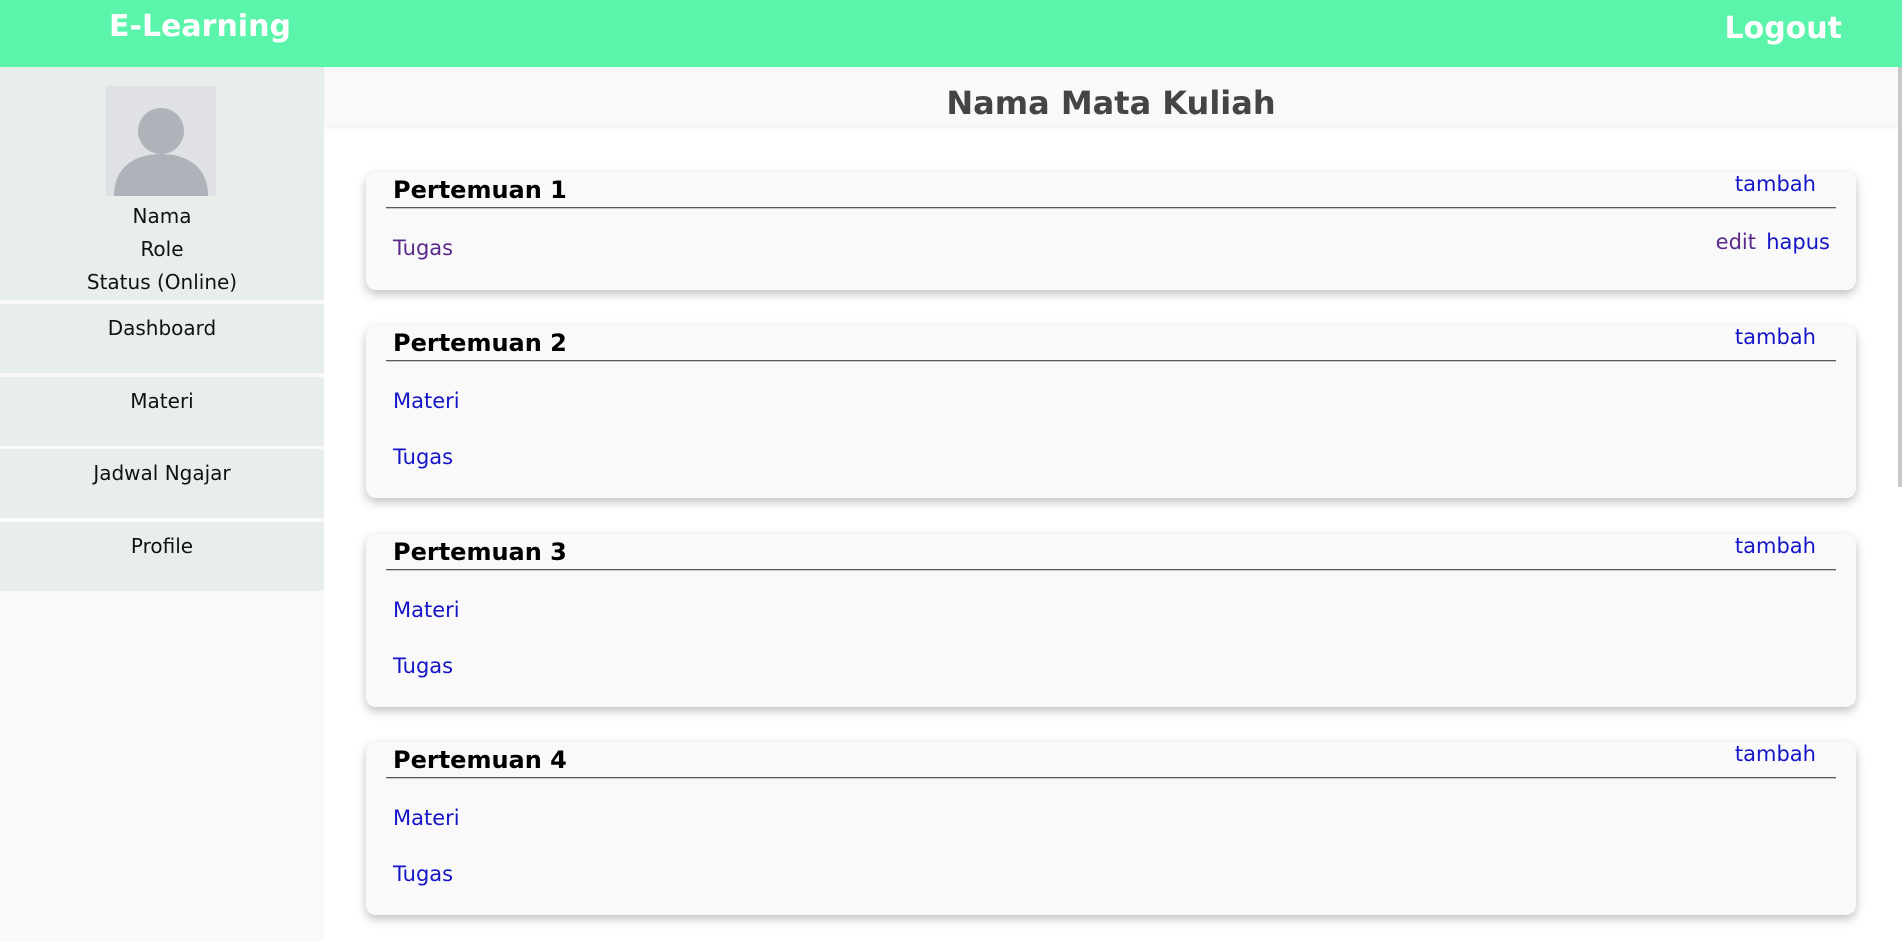 The width and height of the screenshot is (1902, 942). I want to click on page-title: Nama Mata Kuliah, so click(1111, 103).